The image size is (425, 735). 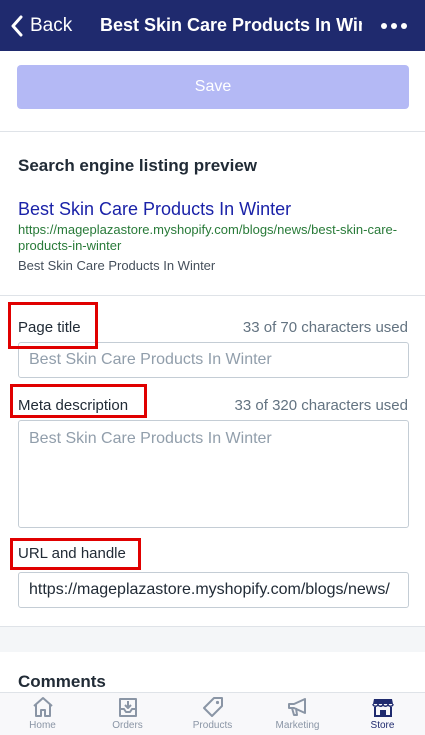 What do you see at coordinates (42, 725) in the screenshot?
I see `nav-home-label: Home` at bounding box center [42, 725].